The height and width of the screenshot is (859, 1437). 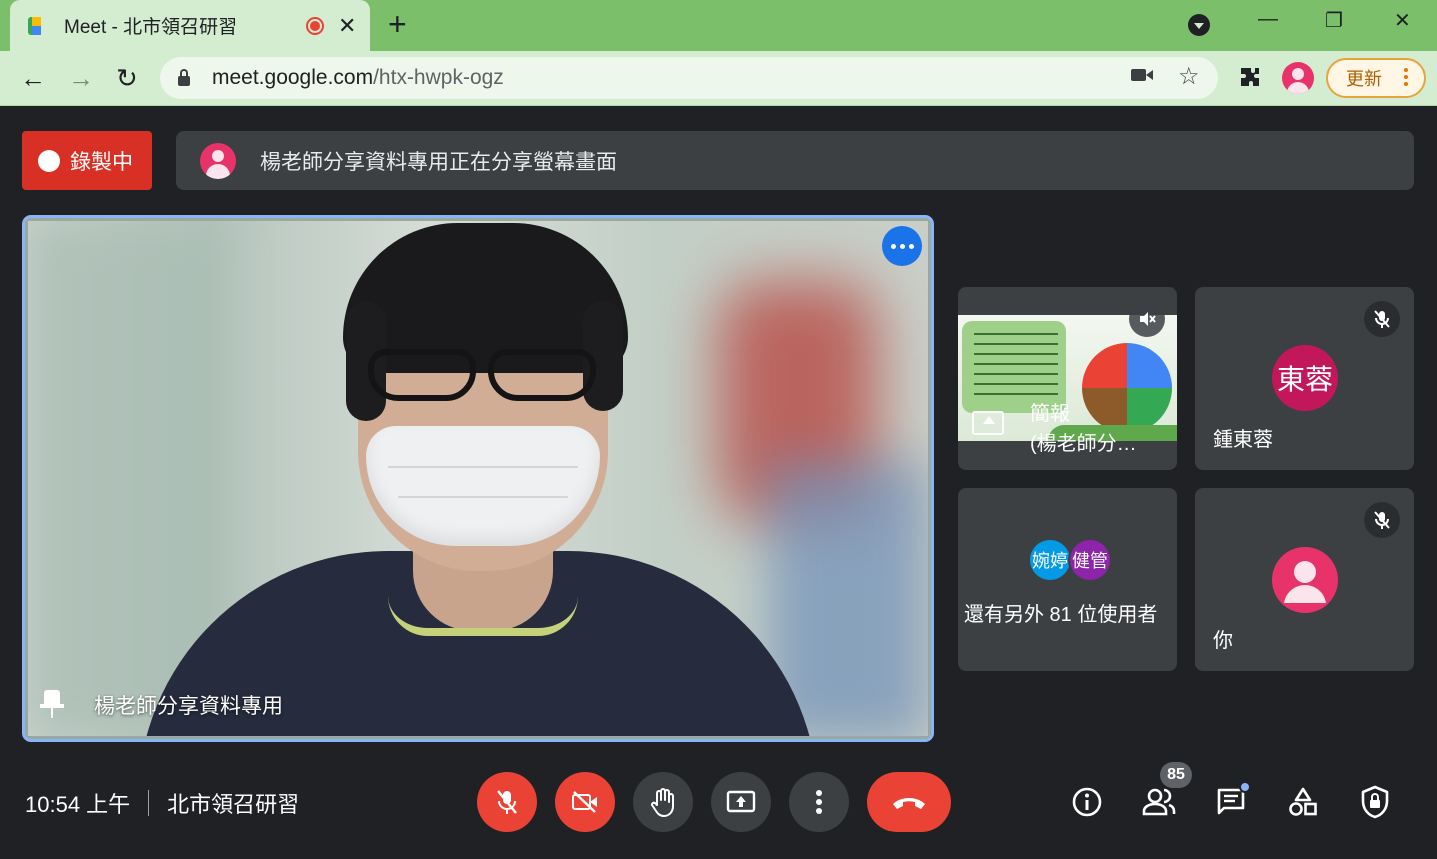 What do you see at coordinates (151, 27) in the screenshot?
I see `tab-title: Meet - 北市領召研習` at bounding box center [151, 27].